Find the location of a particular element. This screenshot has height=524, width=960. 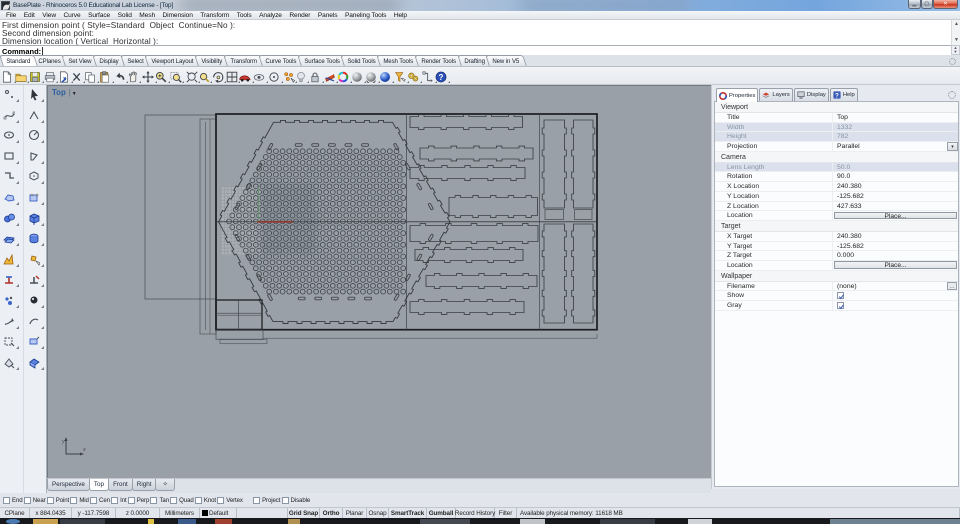

svg-text: y is located at coordinates (63, 442).